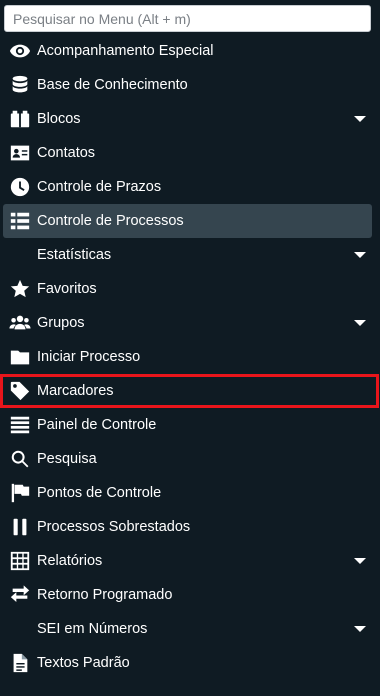 The width and height of the screenshot is (380, 696). Describe the element at coordinates (20, 493) in the screenshot. I see `flag-icon` at that location.